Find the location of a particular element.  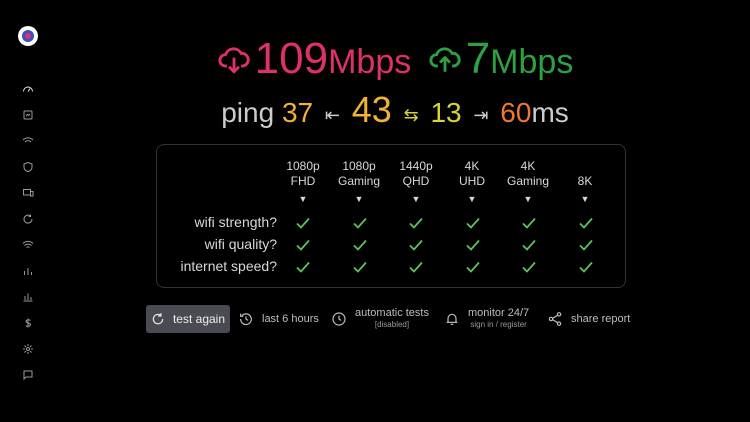

gear-icon is located at coordinates (28, 349).